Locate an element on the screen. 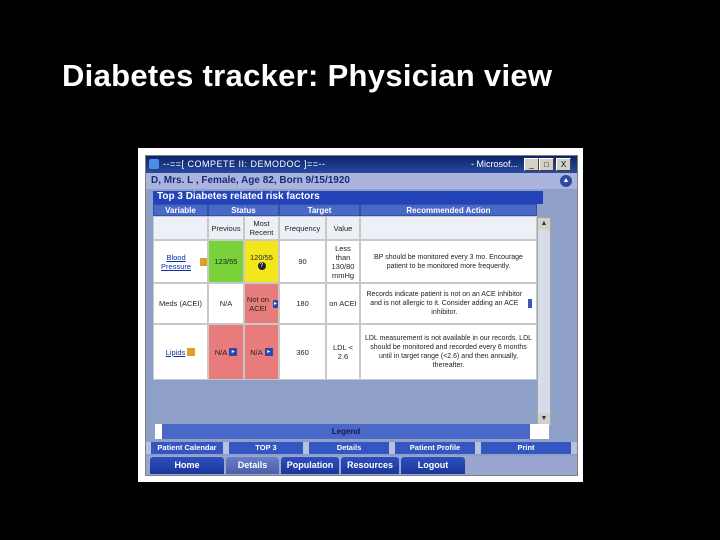 Image resolution: width=720 pixels, height=540 pixels. previous-lipids-cell: N/A ▸ is located at coordinates (226, 352).